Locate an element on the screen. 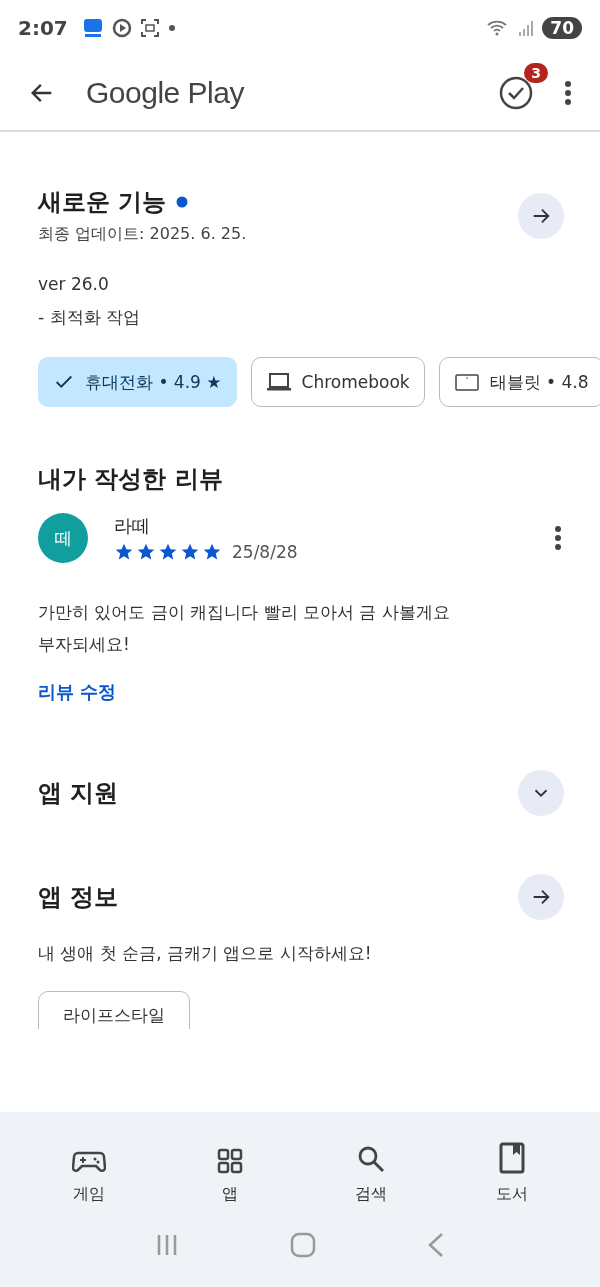 The height and width of the screenshot is (1287, 600). device-chip: 휴대전화 • 4.9 ★ is located at coordinates (137, 382).